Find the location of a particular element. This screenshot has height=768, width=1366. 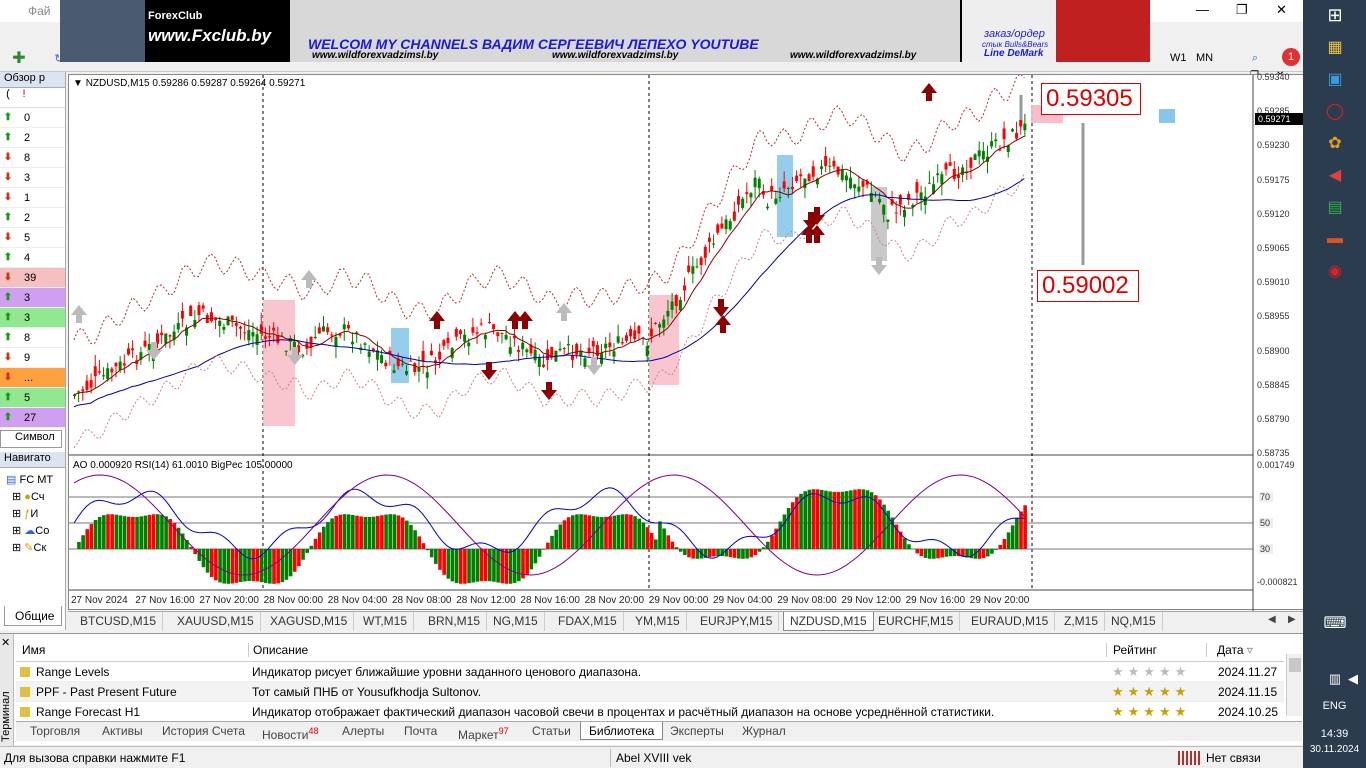

chart-tab: BRN,M15 is located at coordinates (455, 621).